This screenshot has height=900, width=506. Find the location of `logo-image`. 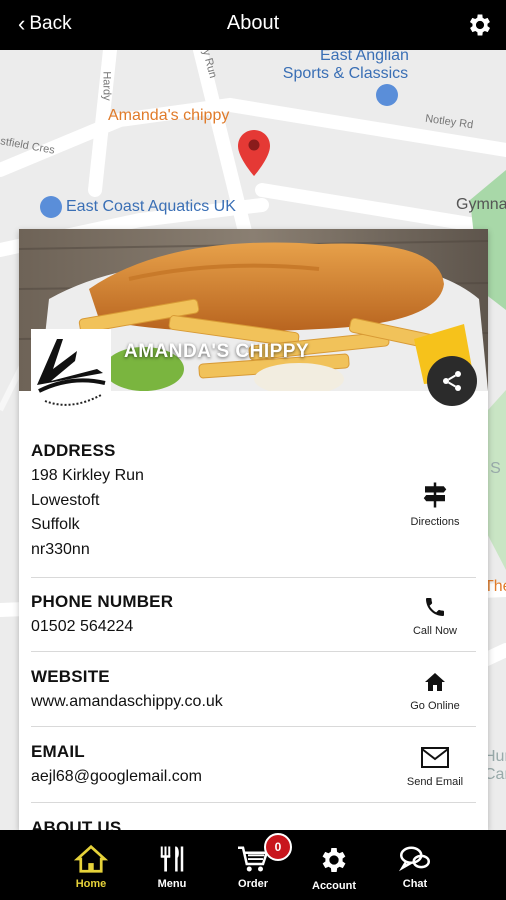

logo-image is located at coordinates (71, 372).